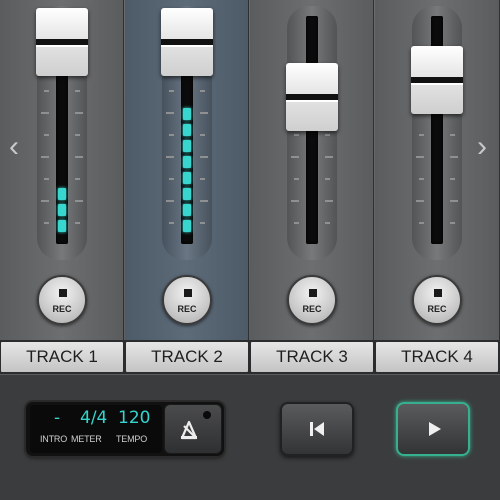 The height and width of the screenshot is (500, 500). I want to click on intro-label: INTRO, so click(53, 439).